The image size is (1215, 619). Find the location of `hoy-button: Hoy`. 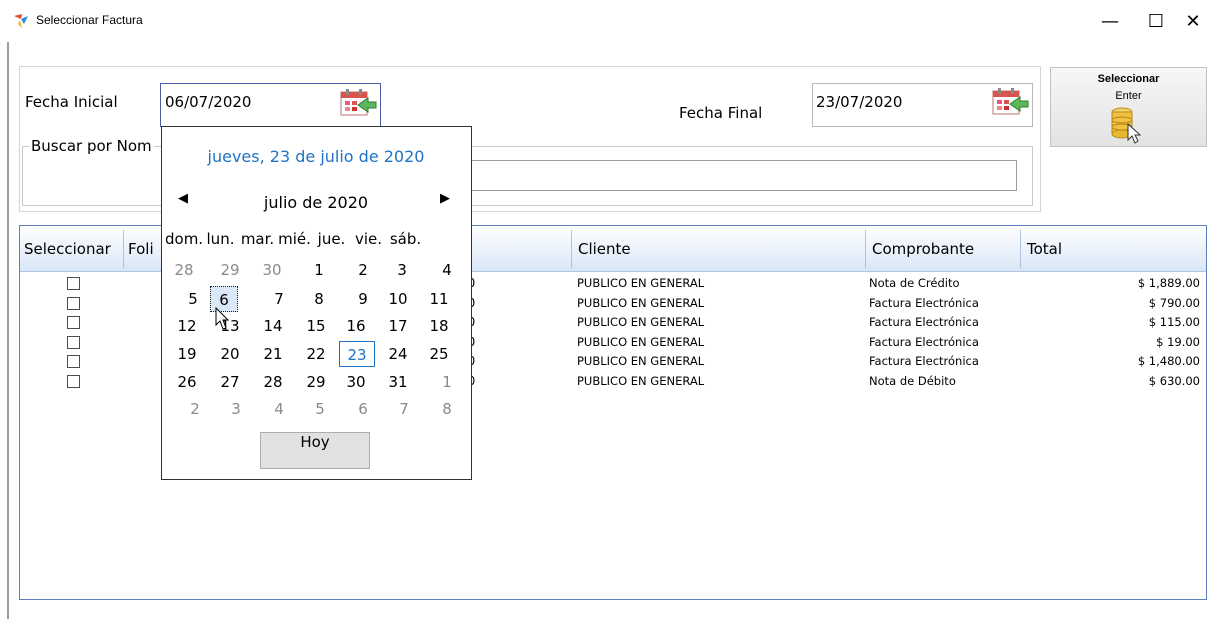

hoy-button: Hoy is located at coordinates (315, 450).